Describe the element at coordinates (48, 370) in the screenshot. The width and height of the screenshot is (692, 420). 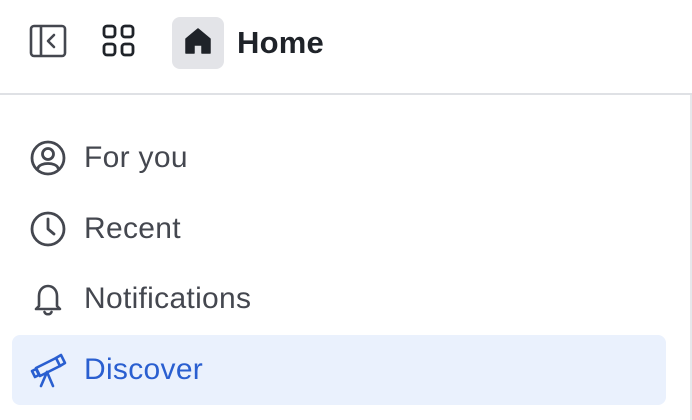
I see `telescope-icon` at that location.